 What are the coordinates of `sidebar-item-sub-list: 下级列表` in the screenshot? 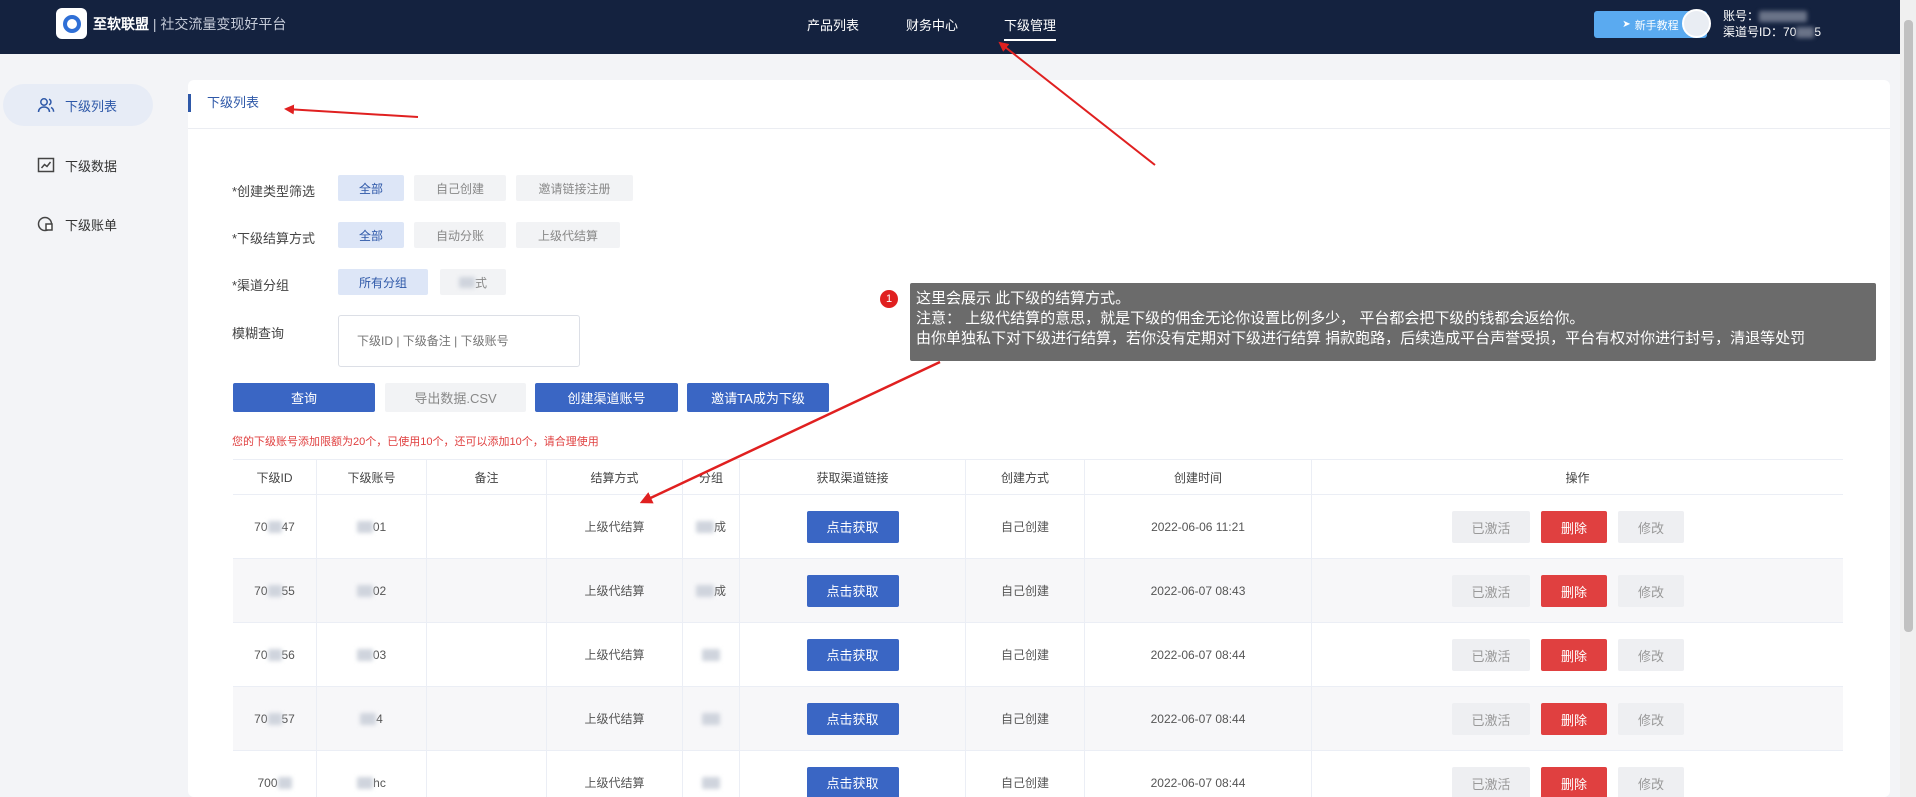 It's located at (78, 105).